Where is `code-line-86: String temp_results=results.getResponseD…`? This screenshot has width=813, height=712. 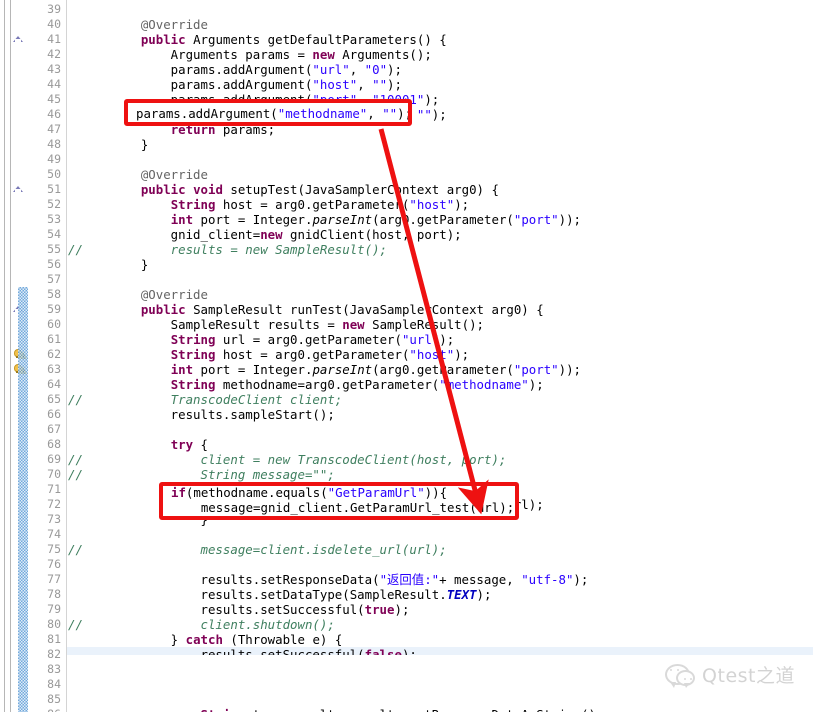
code-line-86: String temp_results=results.getResponseD… is located at coordinates (440, 709).